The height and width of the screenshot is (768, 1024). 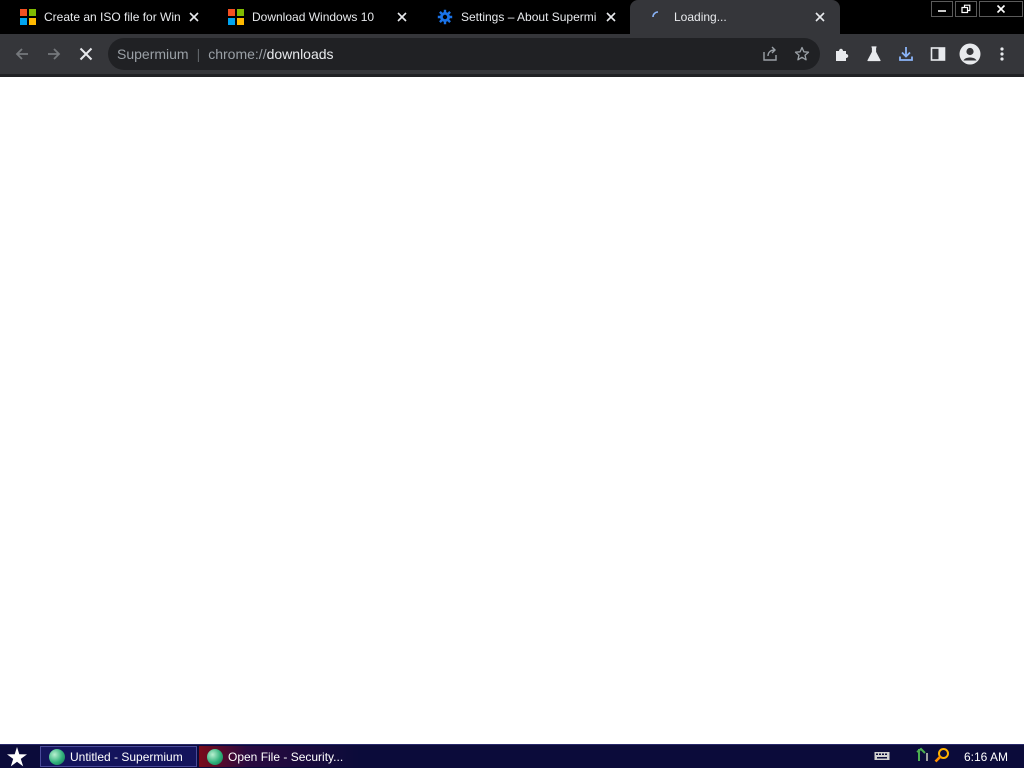 I want to click on site-label: Supermium, so click(x=153, y=54).